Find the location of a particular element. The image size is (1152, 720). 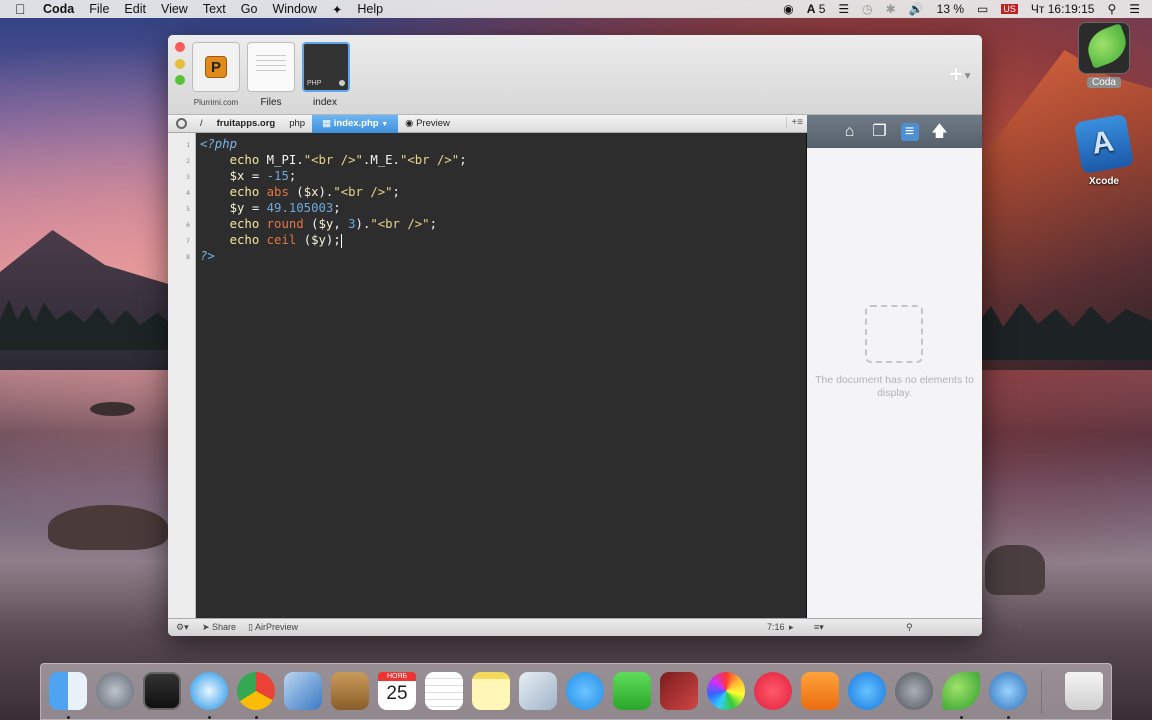

active-file-label: index.php is located at coordinates (356, 123).